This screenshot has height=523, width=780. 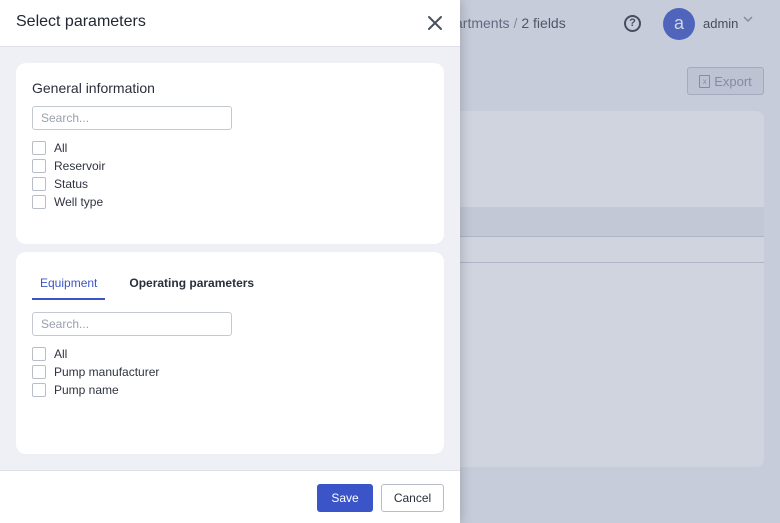 What do you see at coordinates (412, 498) in the screenshot?
I see `cancel-button: Cancel` at bounding box center [412, 498].